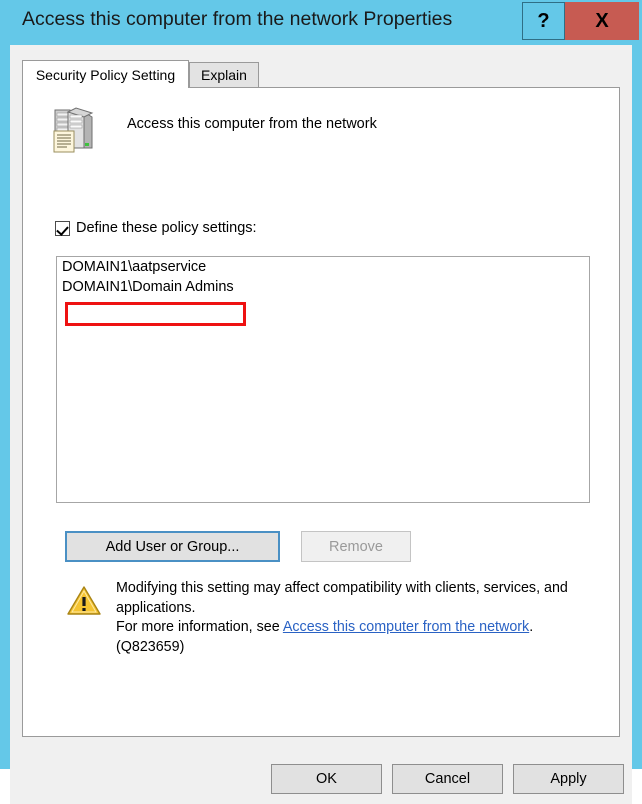 Image resolution: width=642 pixels, height=804 pixels. What do you see at coordinates (73, 130) in the screenshot?
I see `server-policy-icon` at bounding box center [73, 130].